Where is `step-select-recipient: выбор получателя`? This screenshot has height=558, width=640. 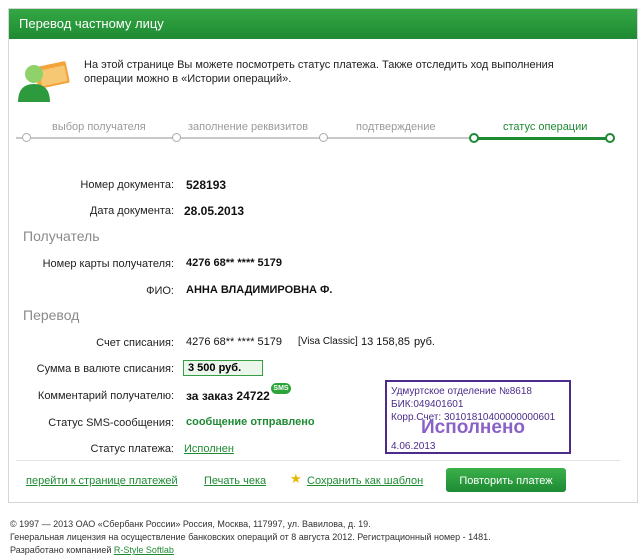 step-select-recipient: выбор получателя is located at coordinates (99, 127).